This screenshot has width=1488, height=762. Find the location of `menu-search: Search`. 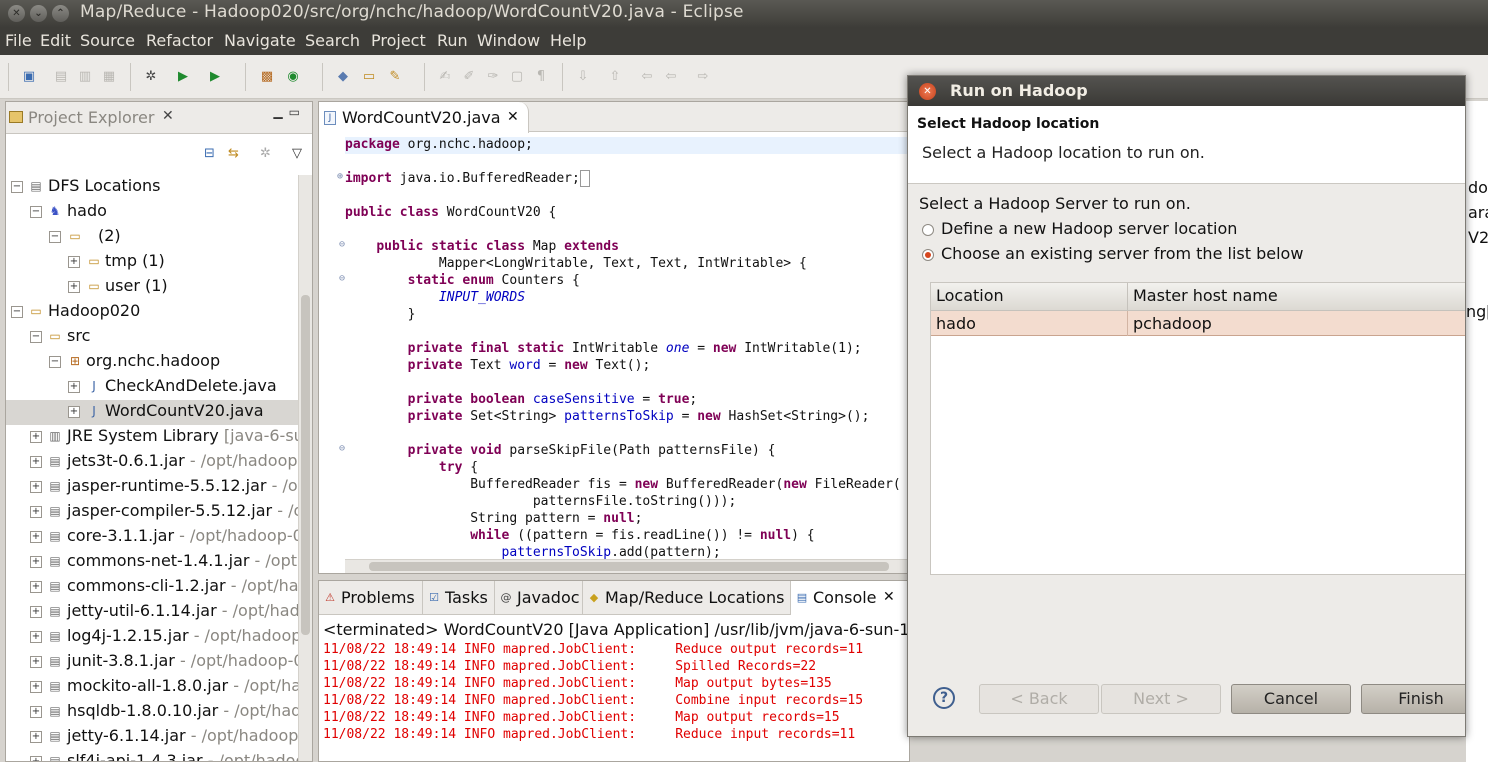

menu-search: Search is located at coordinates (332, 40).